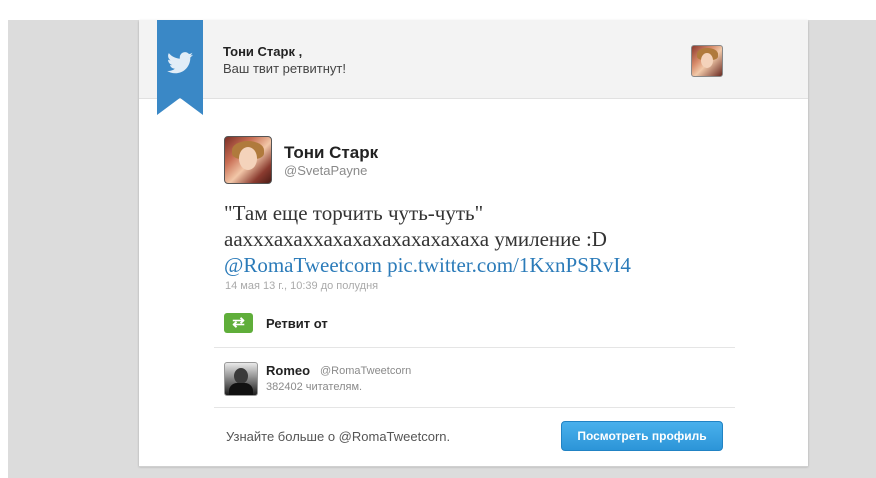 The height and width of the screenshot is (478, 876). Describe the element at coordinates (248, 160) in the screenshot. I see `author-avatar` at that location.